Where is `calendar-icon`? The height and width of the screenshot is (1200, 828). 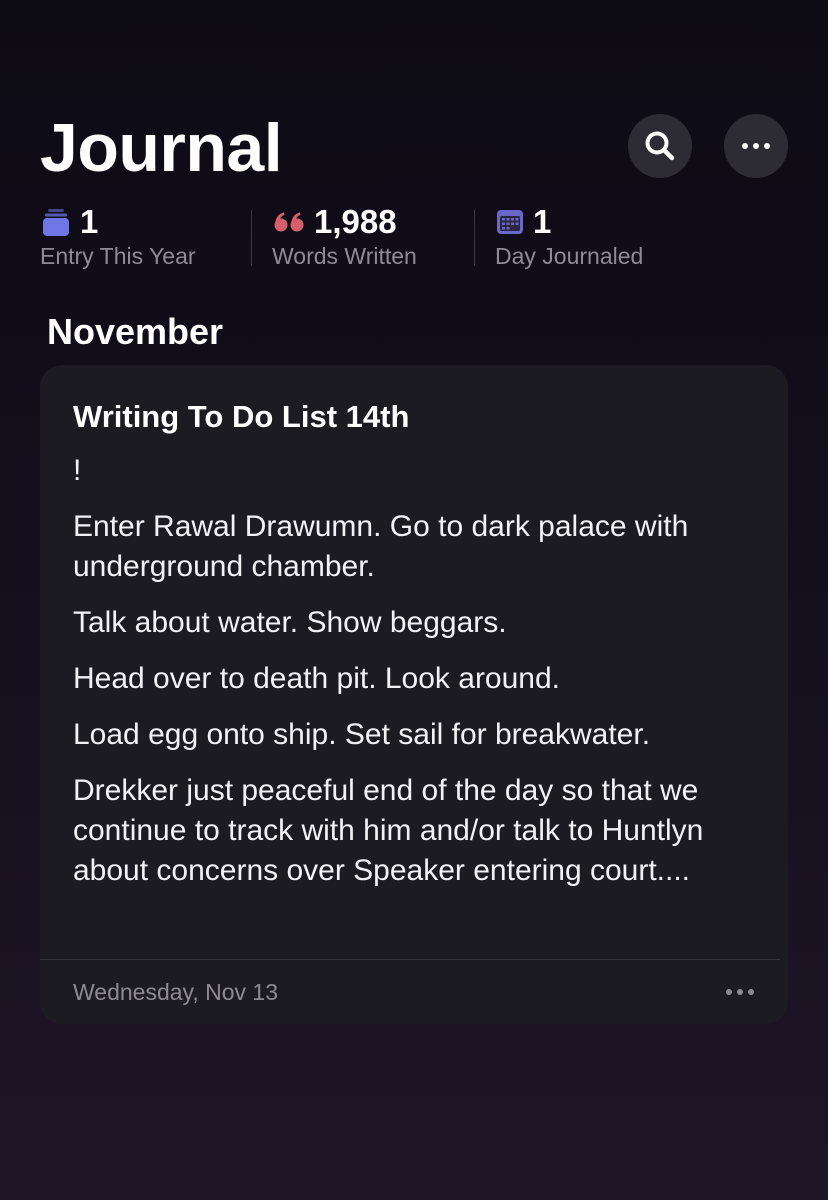
calendar-icon is located at coordinates (510, 222).